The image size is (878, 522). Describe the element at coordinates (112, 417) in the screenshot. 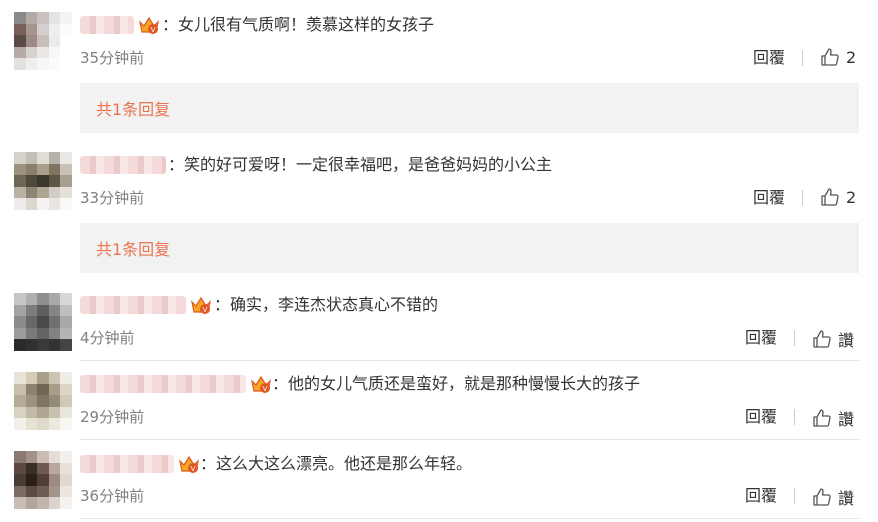

I see `comment-time: 29分钟前` at that location.